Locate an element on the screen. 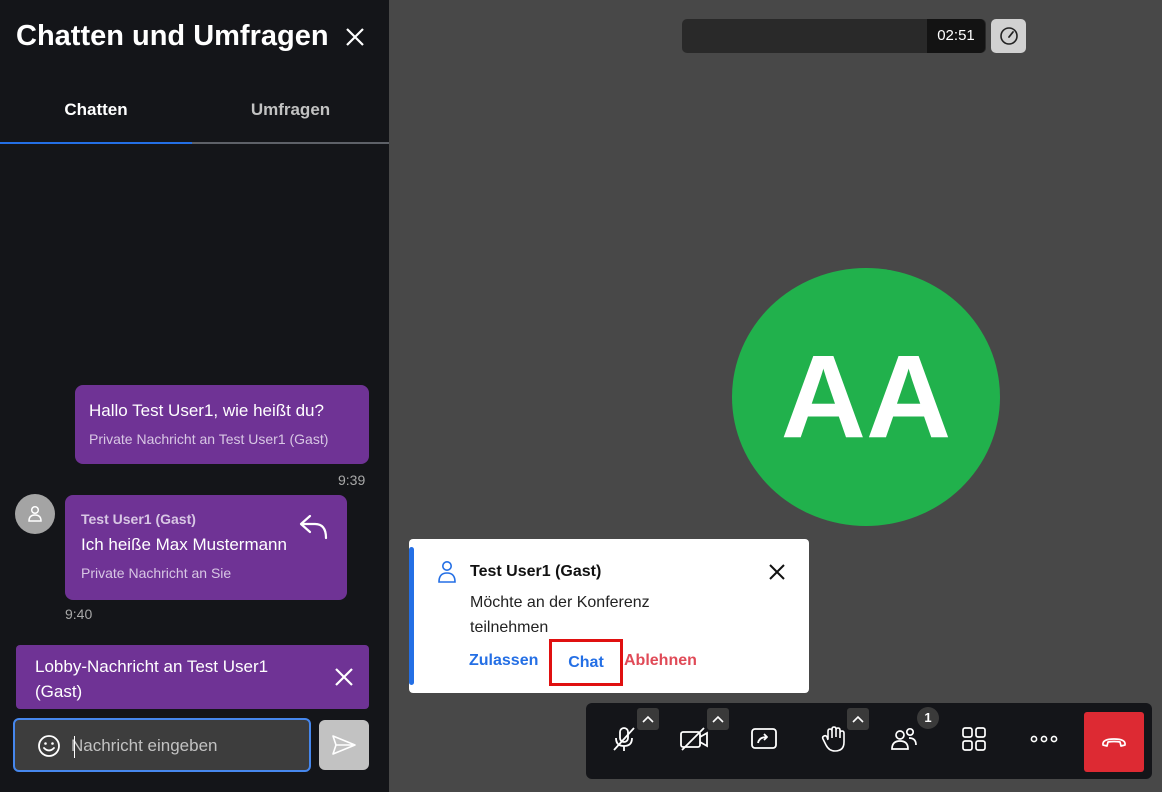 Image resolution: width=1162 pixels, height=792 pixels. hangup-button is located at coordinates (1114, 742).